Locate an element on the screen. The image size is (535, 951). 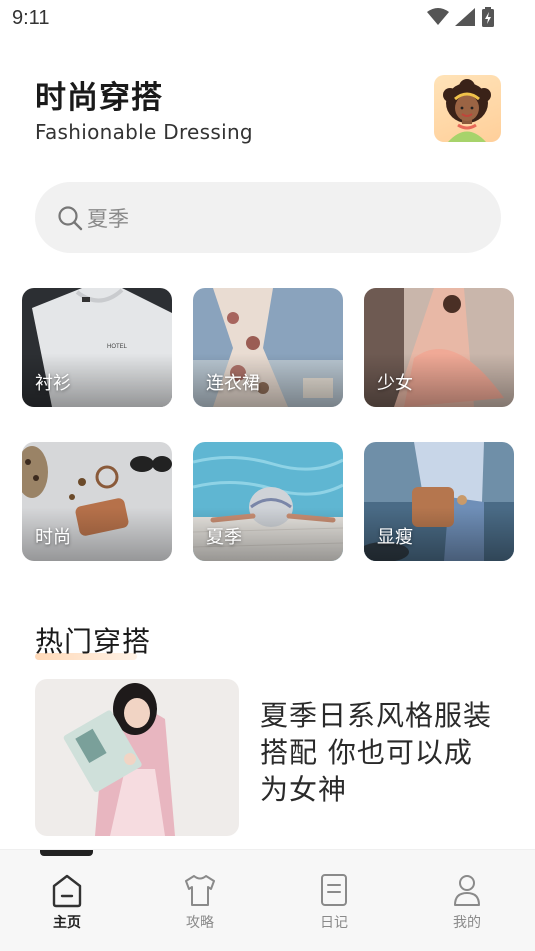
notebook-icon is located at coordinates (334, 890).